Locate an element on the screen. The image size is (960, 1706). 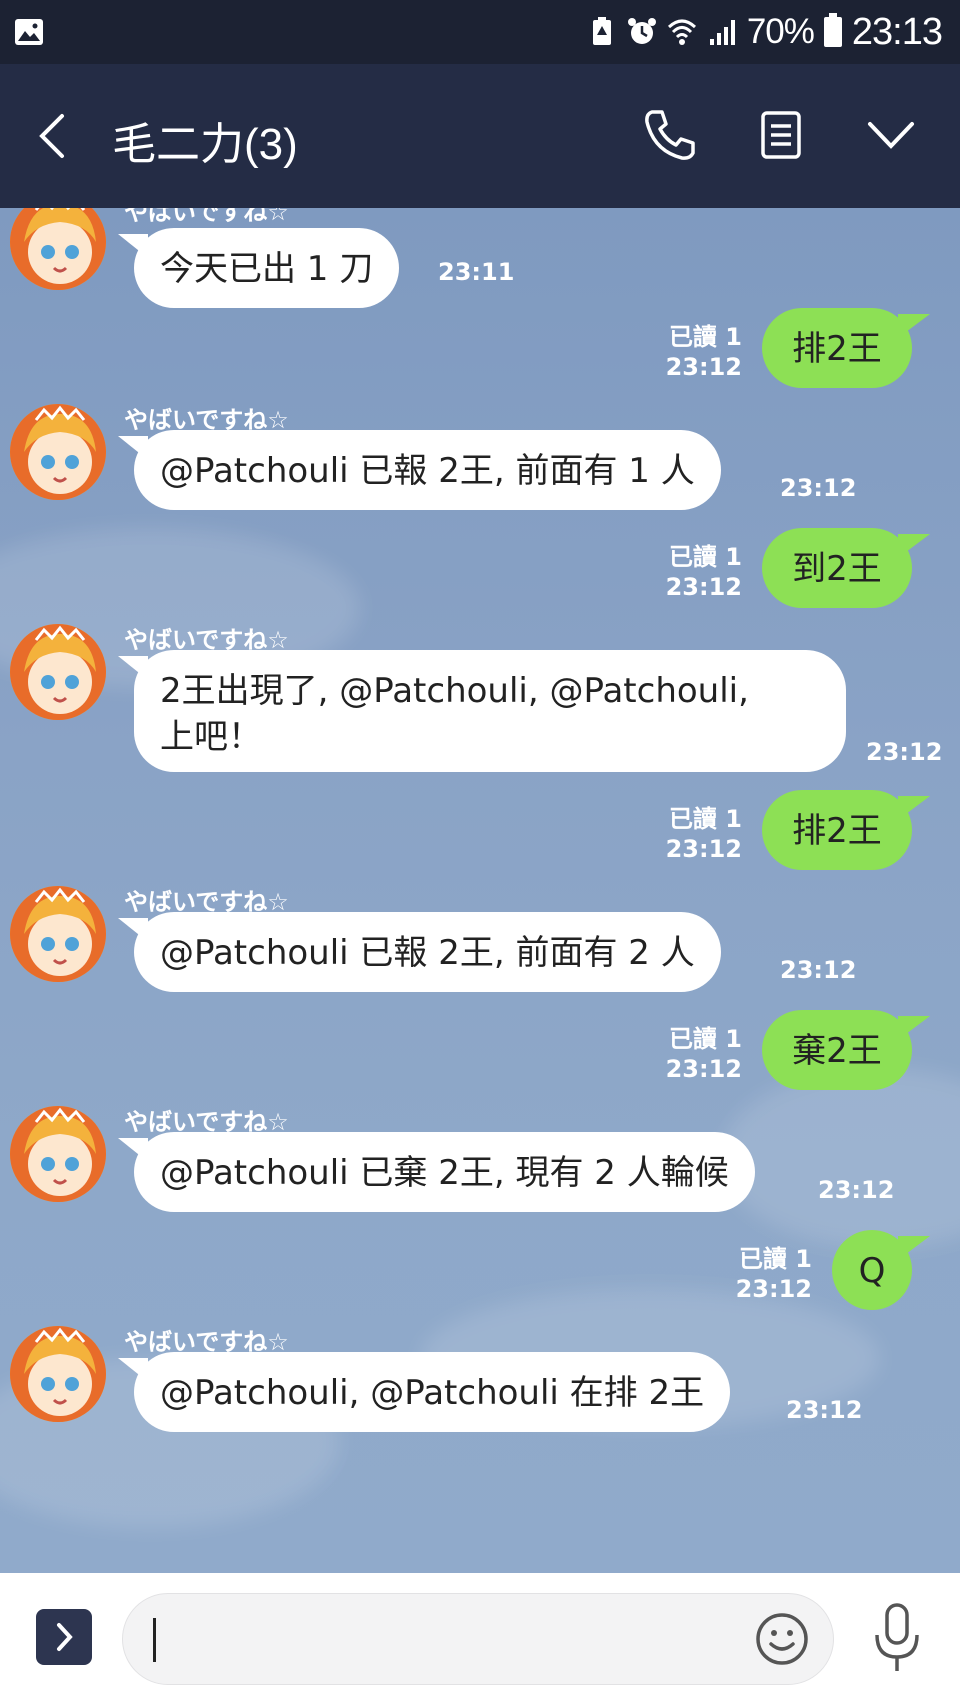
message-text: 棄2王 is located at coordinates (837, 1051).